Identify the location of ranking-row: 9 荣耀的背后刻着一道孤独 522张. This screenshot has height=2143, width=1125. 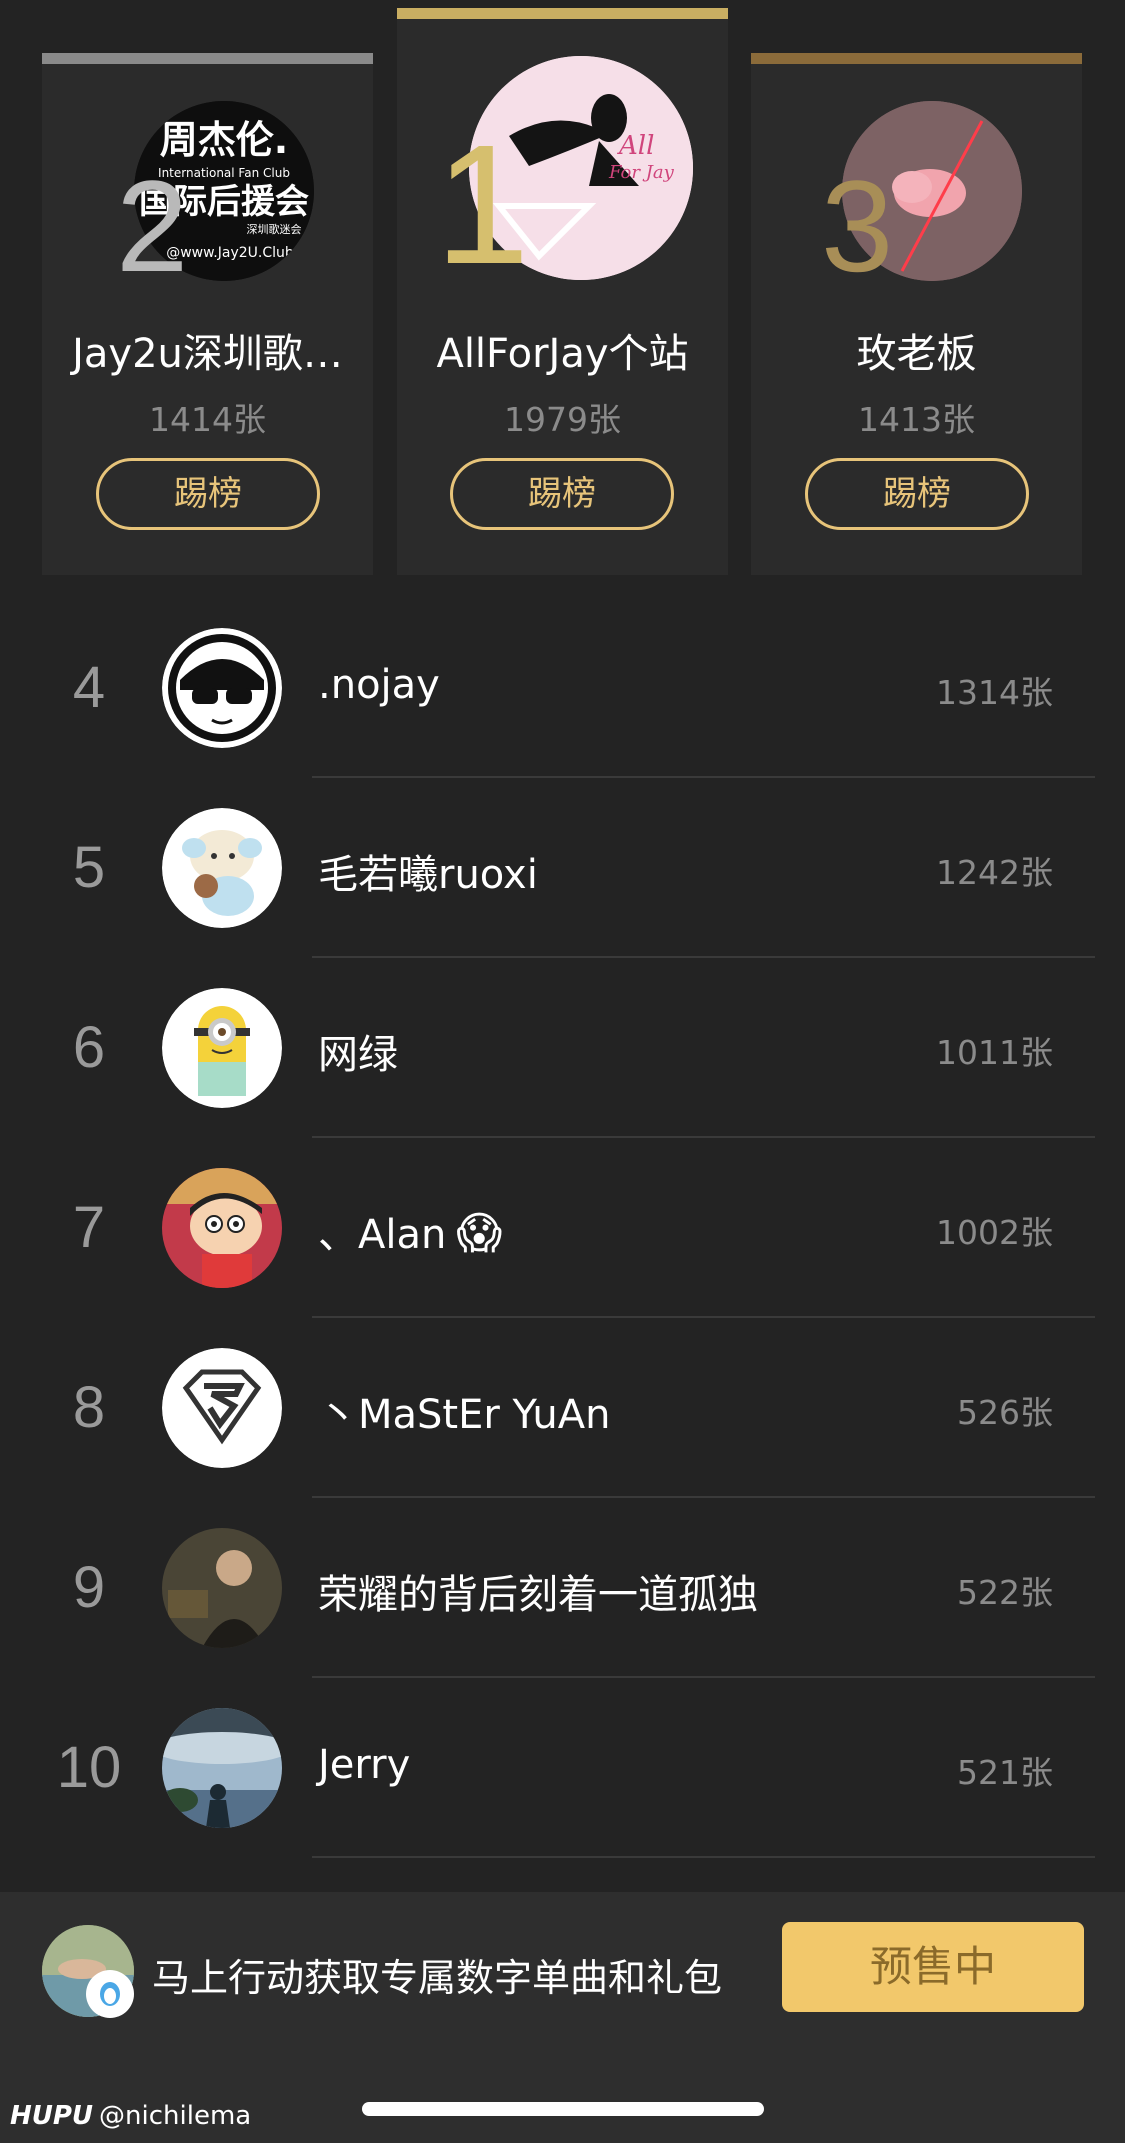
(562, 1588).